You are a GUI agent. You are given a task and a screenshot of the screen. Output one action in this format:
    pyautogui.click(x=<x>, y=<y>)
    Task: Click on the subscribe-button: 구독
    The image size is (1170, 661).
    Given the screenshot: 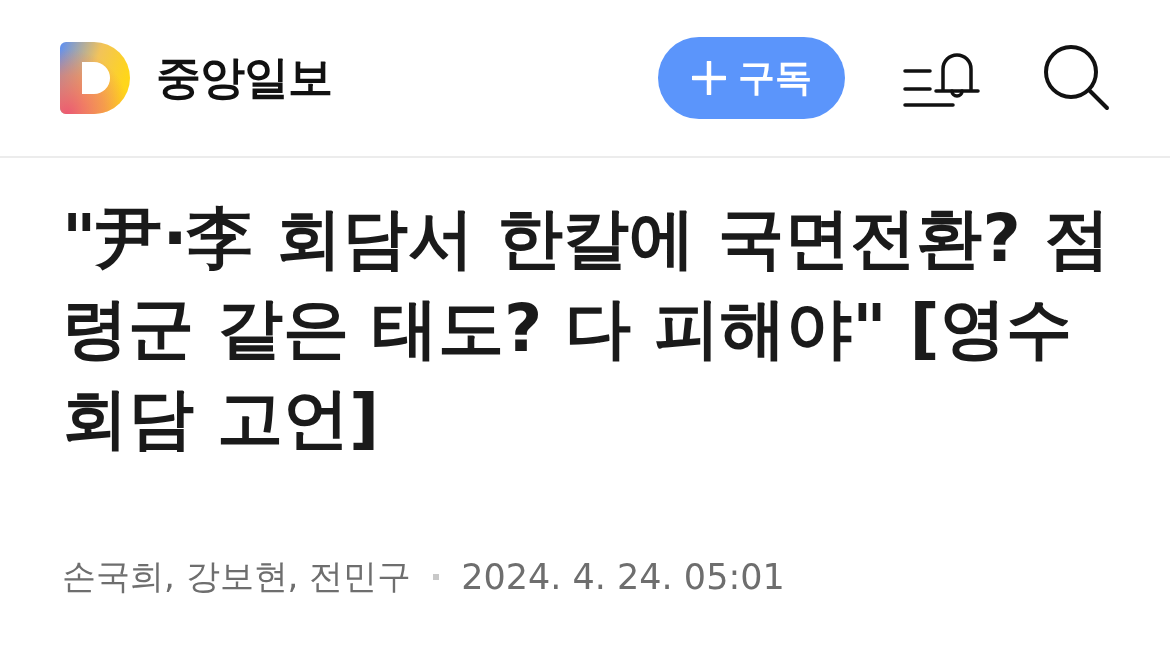 What is the action you would take?
    pyautogui.click(x=751, y=78)
    